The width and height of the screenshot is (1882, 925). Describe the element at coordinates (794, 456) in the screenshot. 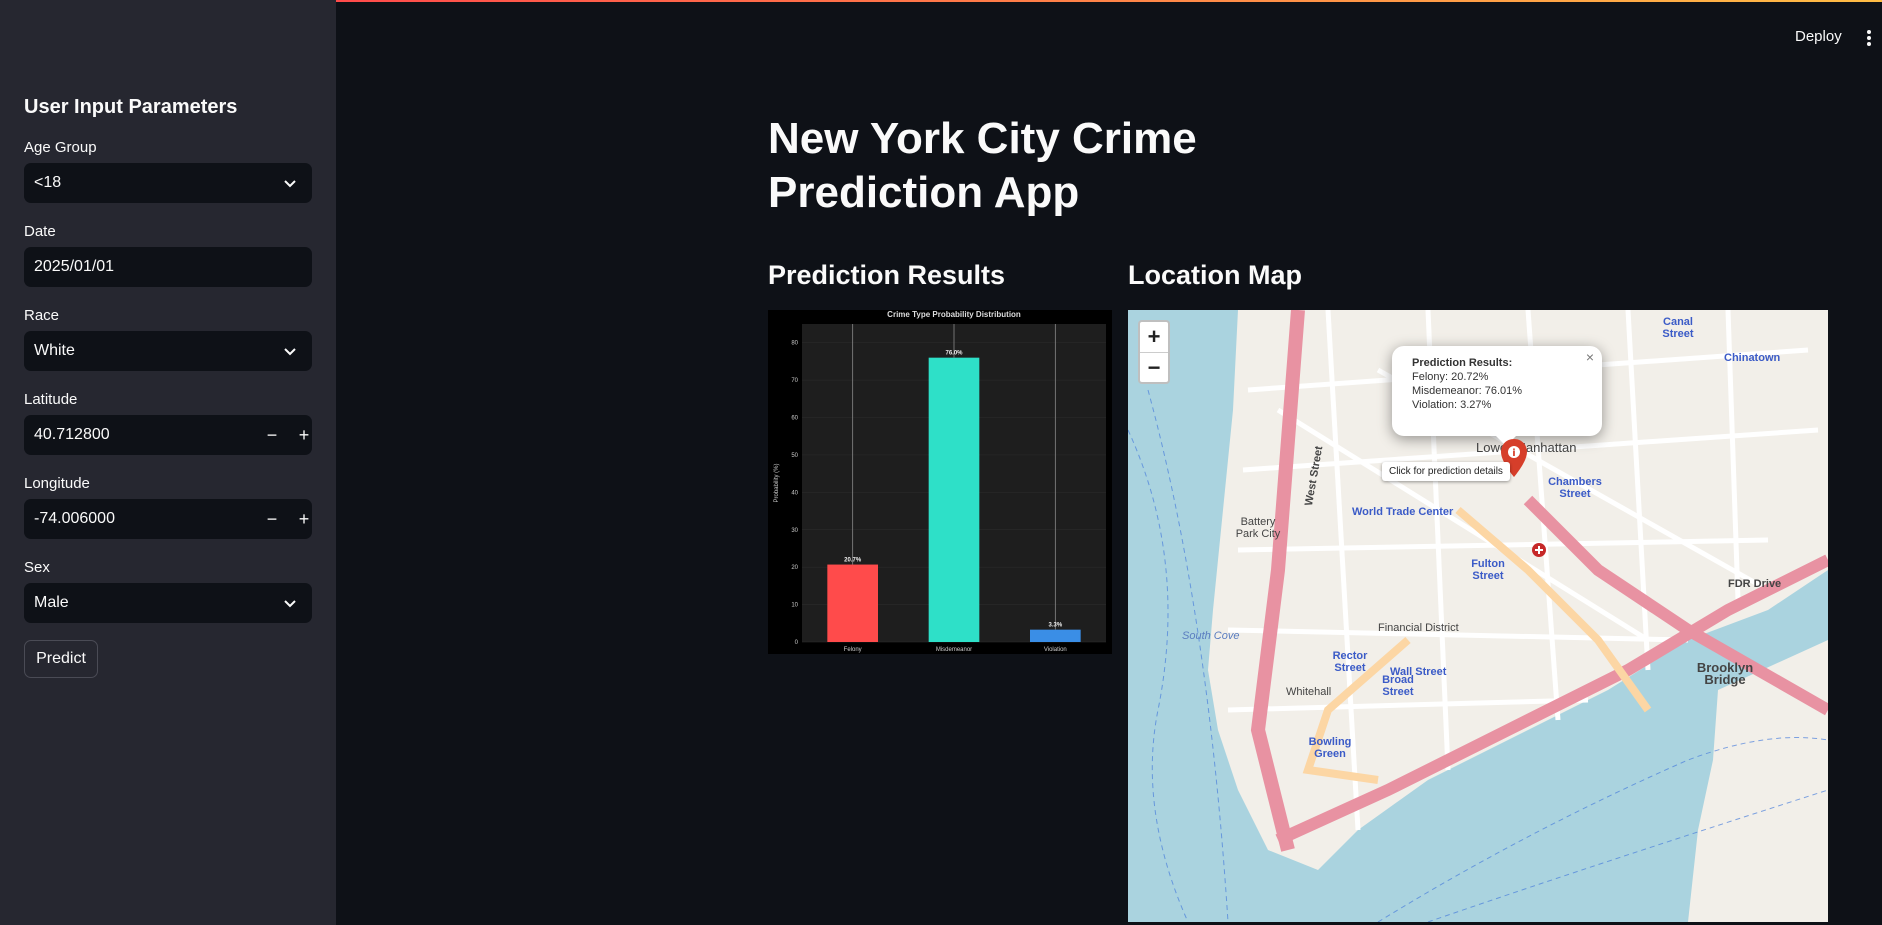

I see `chart-y-tick-label: 50` at that location.